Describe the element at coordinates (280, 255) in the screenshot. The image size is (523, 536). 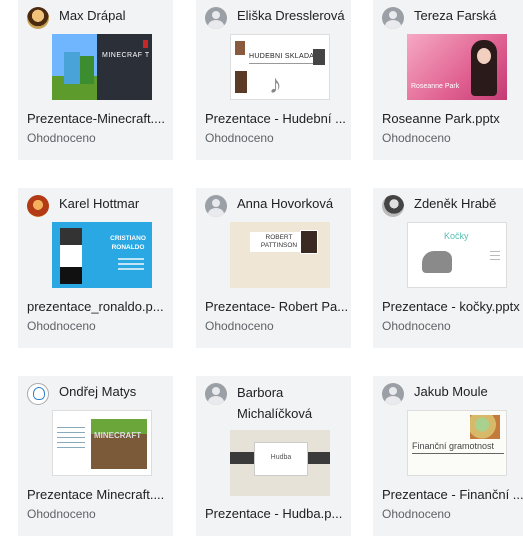
I see `presentation-thumbnail: ROBERT PATTINSON` at that location.